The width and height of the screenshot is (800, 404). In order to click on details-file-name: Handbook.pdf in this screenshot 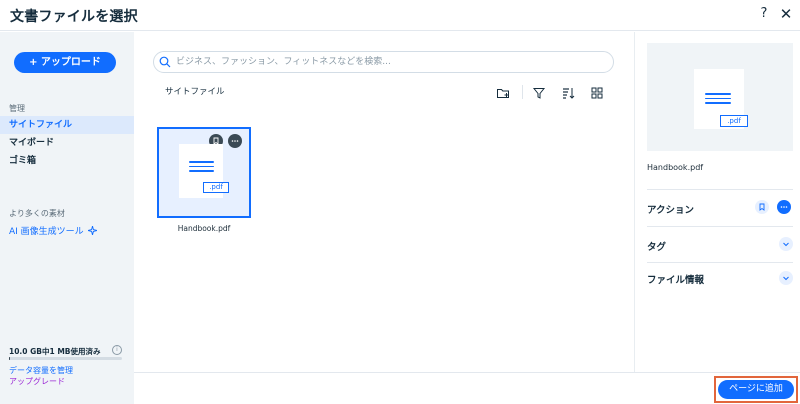, I will do `click(675, 167)`.